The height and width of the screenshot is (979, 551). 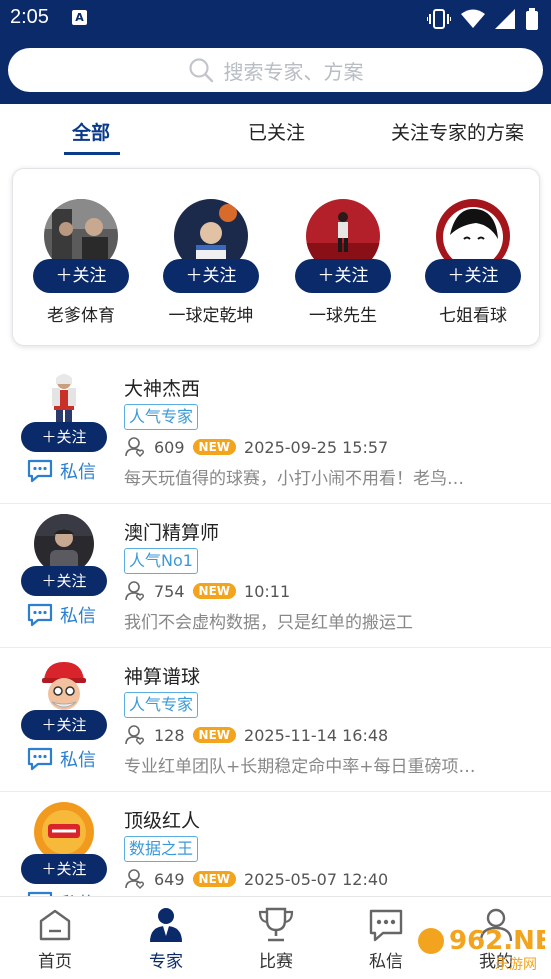 I want to click on expert-icon, so click(x=166, y=925).